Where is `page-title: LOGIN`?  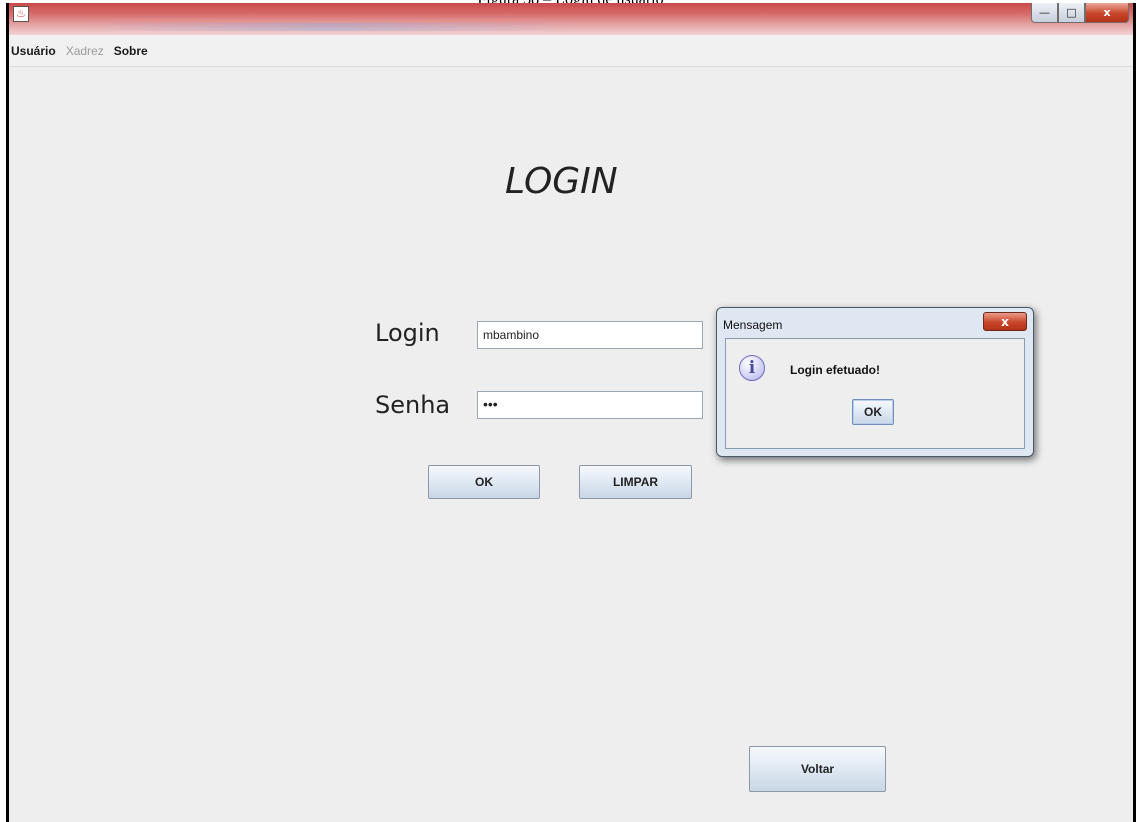 page-title: LOGIN is located at coordinates (561, 181).